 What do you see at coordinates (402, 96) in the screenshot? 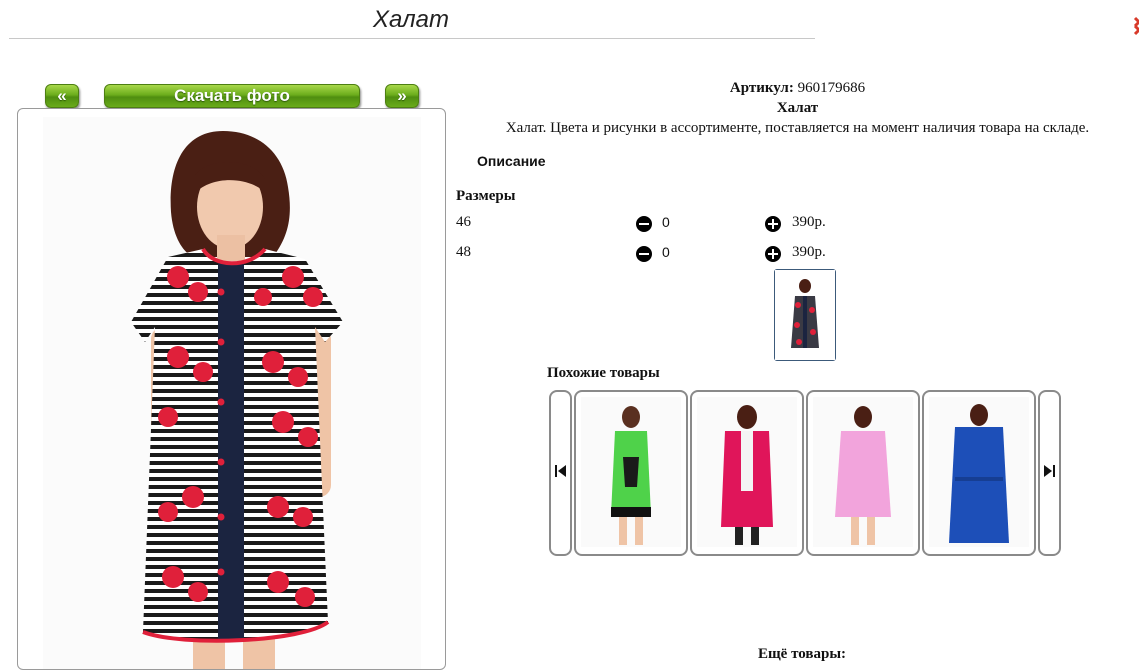
I see `next-photo-button: »` at bounding box center [402, 96].